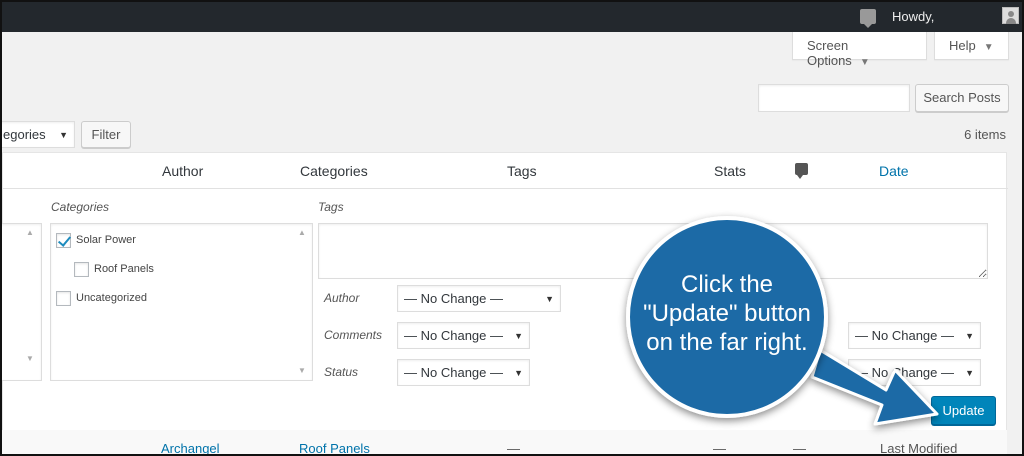 The width and height of the screenshot is (1024, 456). I want to click on column-tags: Tags, so click(522, 171).